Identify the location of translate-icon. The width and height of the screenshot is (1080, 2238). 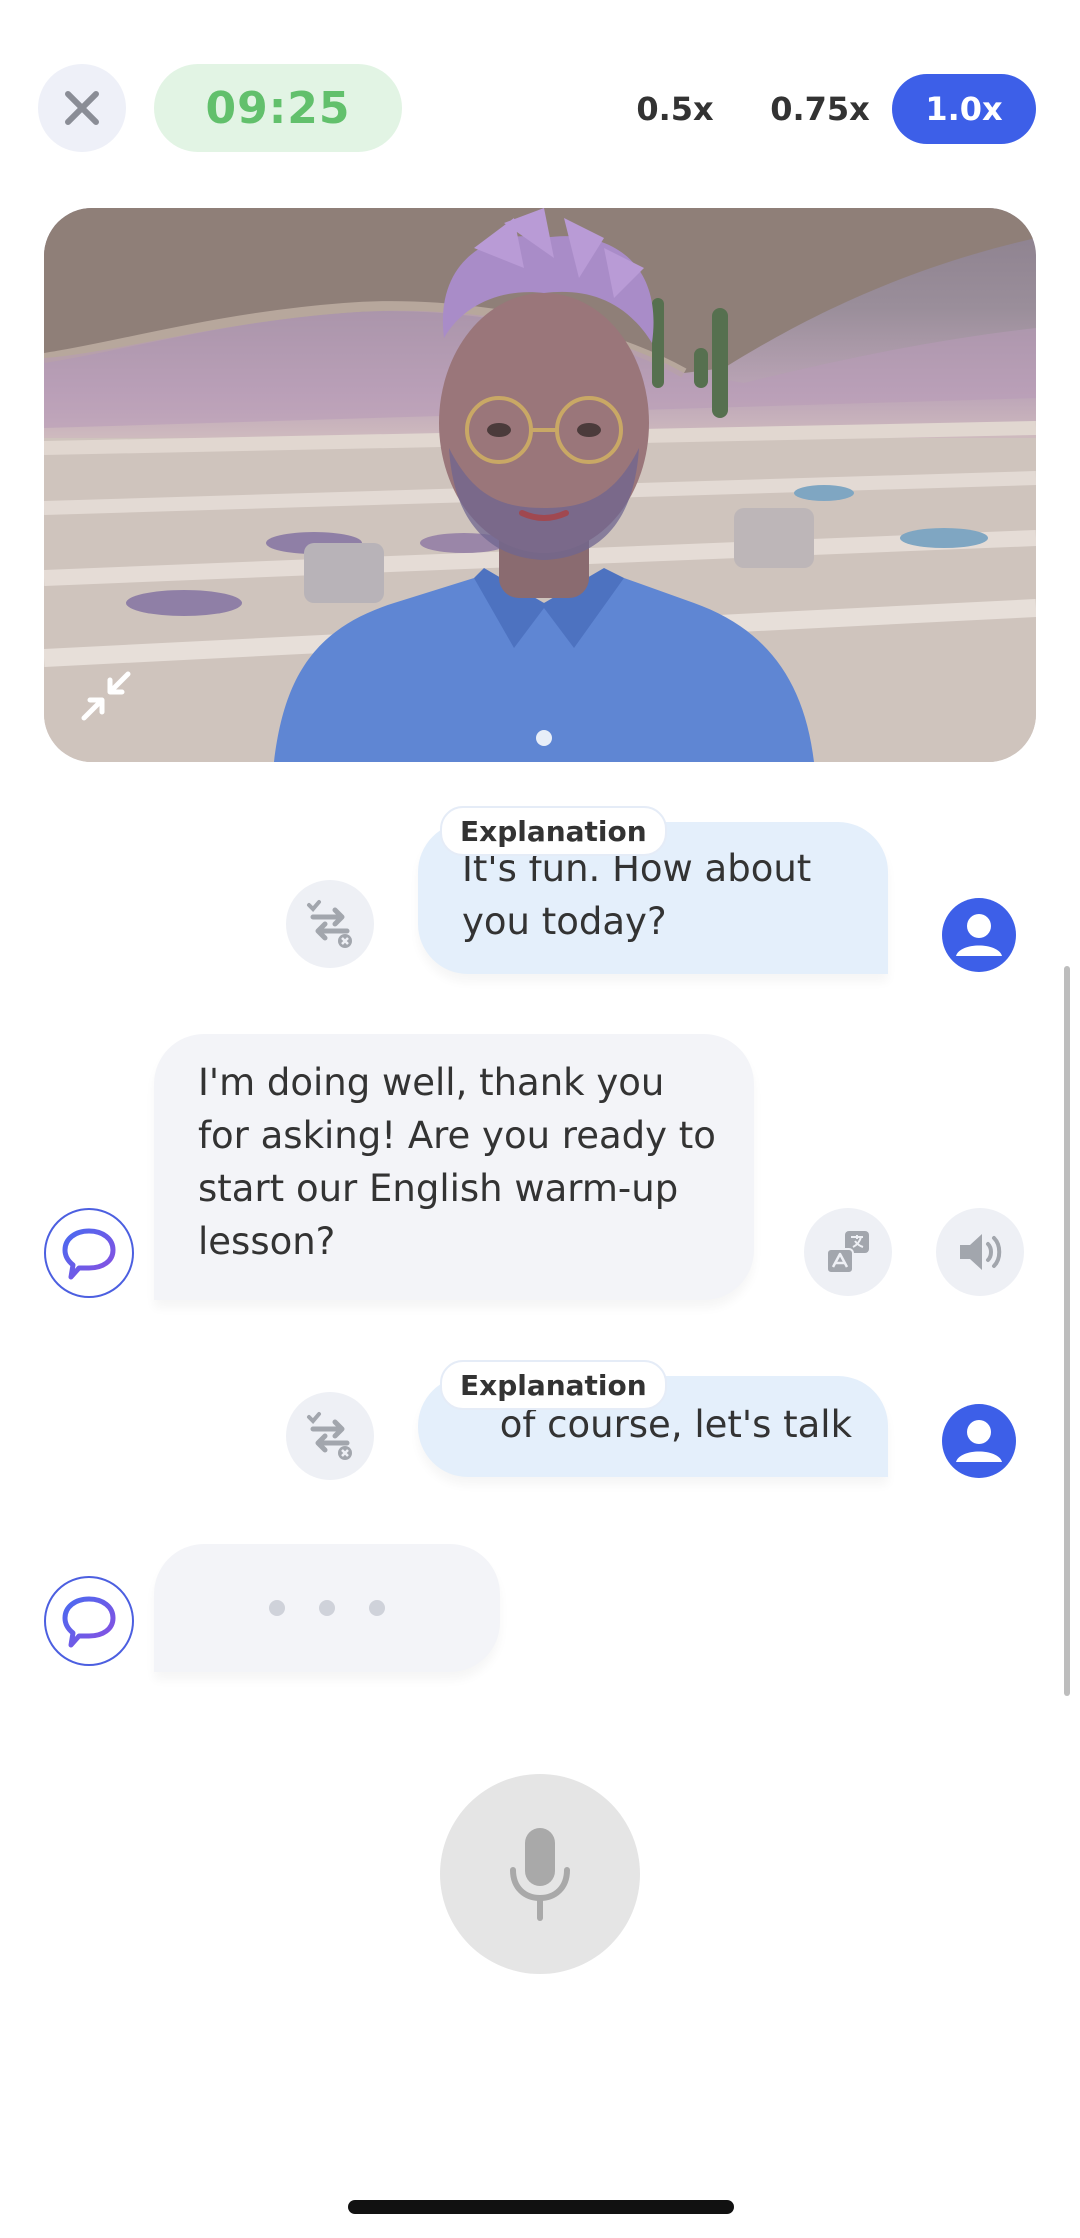
(847, 1252).